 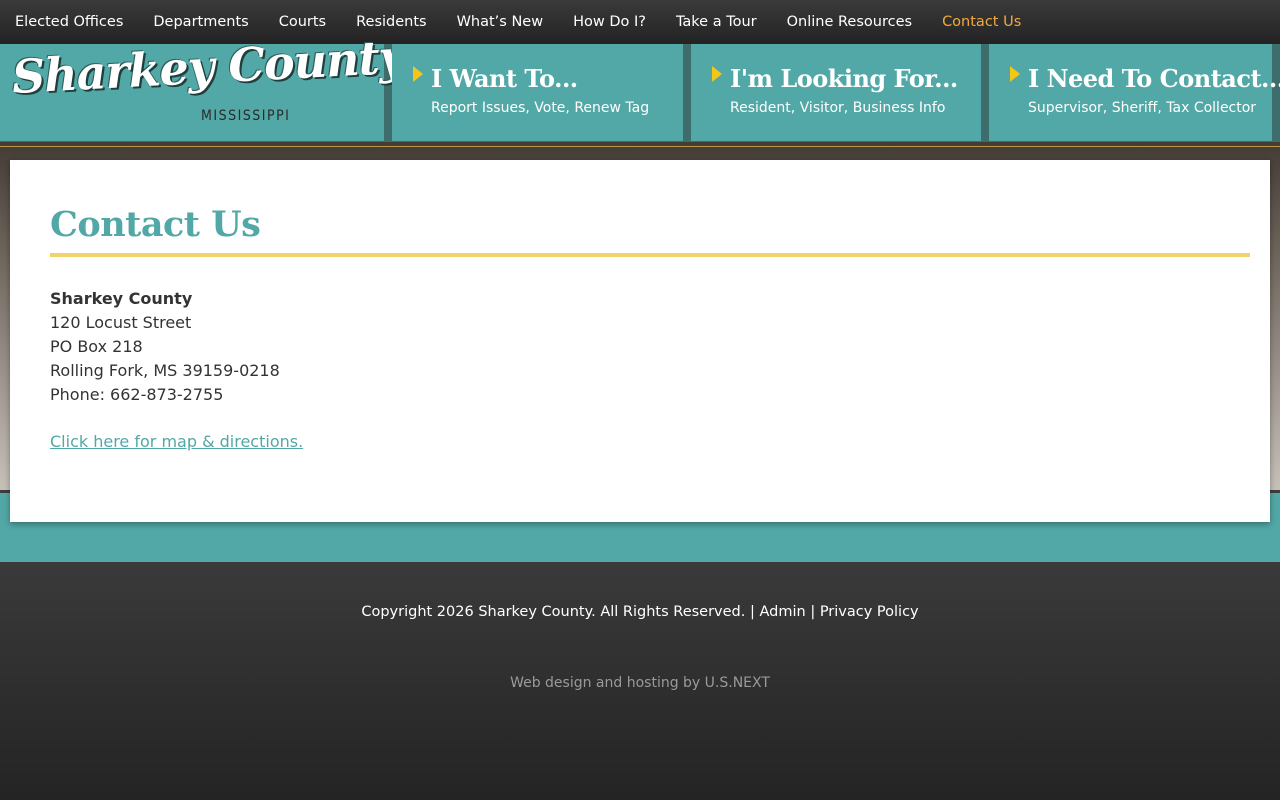 What do you see at coordinates (782, 612) in the screenshot?
I see `admin-link: Admin` at bounding box center [782, 612].